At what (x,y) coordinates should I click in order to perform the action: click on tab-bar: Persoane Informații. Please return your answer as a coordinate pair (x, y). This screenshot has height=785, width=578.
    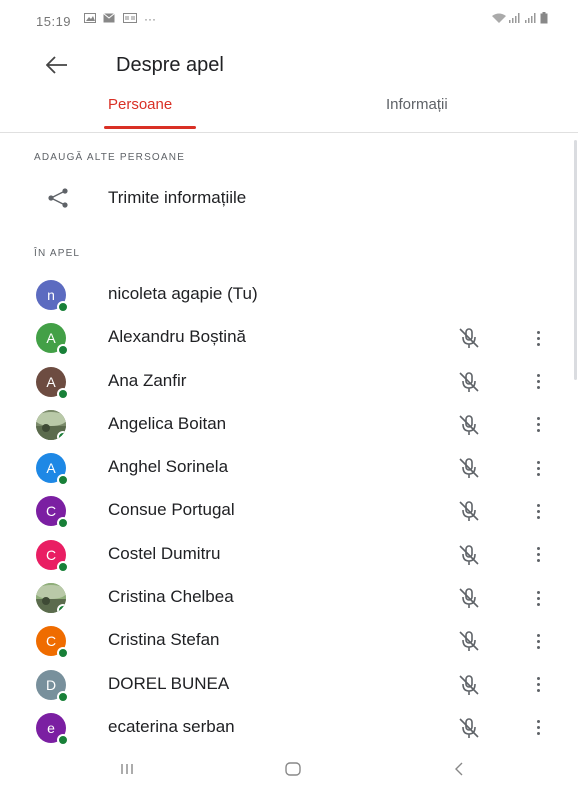
    Looking at the image, I should click on (289, 110).